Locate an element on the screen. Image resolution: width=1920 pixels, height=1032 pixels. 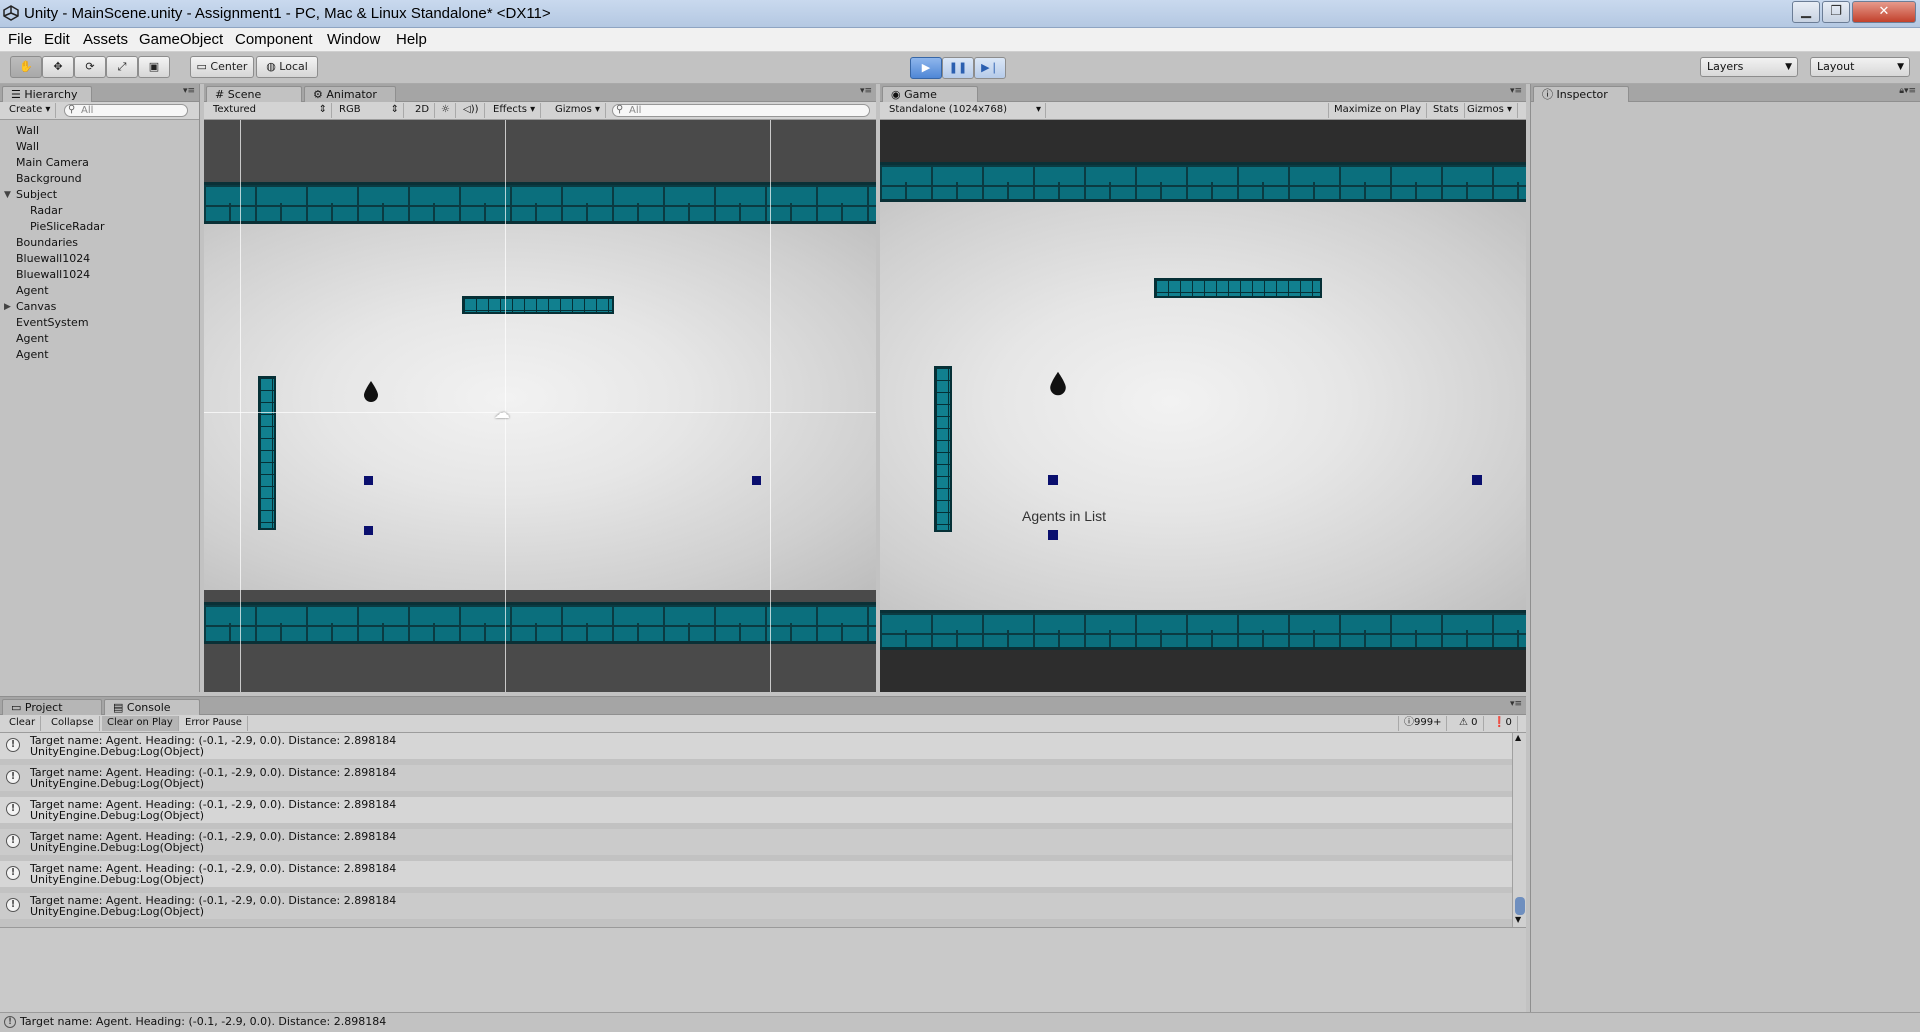
pivot-local-button: ◍ Local is located at coordinates (287, 67).